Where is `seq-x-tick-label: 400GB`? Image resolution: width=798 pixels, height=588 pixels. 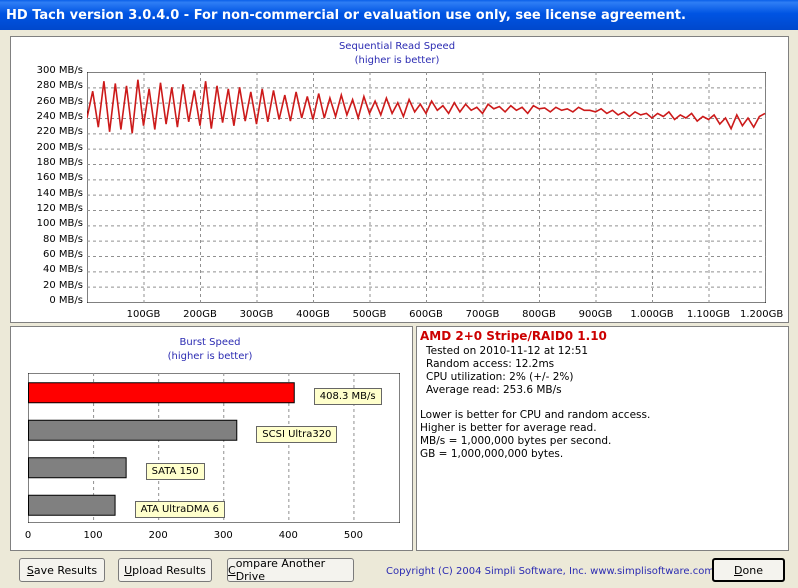
seq-x-tick-label: 400GB is located at coordinates (313, 314).